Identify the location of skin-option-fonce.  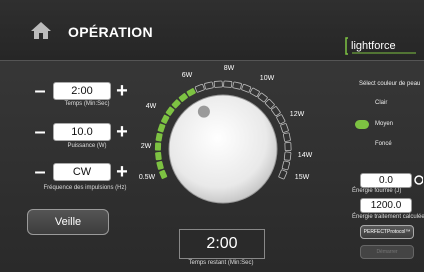
(362, 144).